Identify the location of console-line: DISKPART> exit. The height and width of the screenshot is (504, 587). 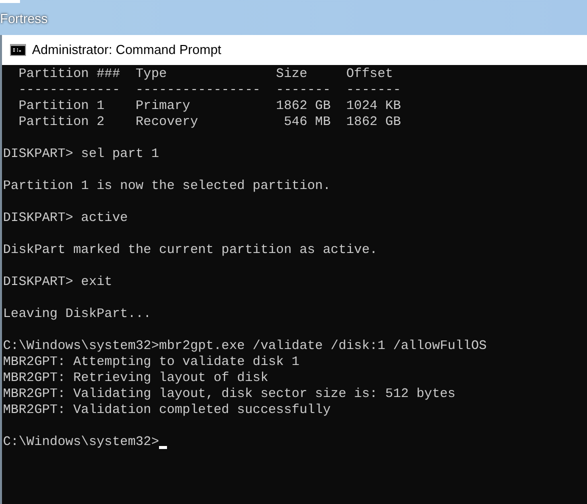
(57, 282).